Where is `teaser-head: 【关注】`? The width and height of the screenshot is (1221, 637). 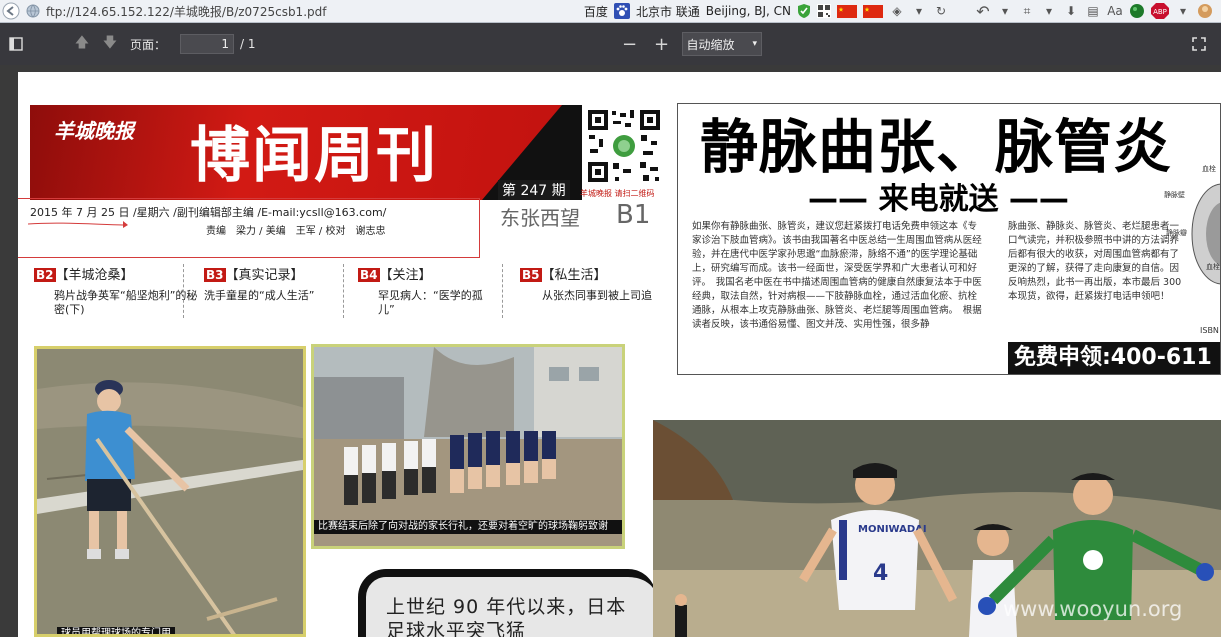 teaser-head: 【关注】 is located at coordinates (405, 275).